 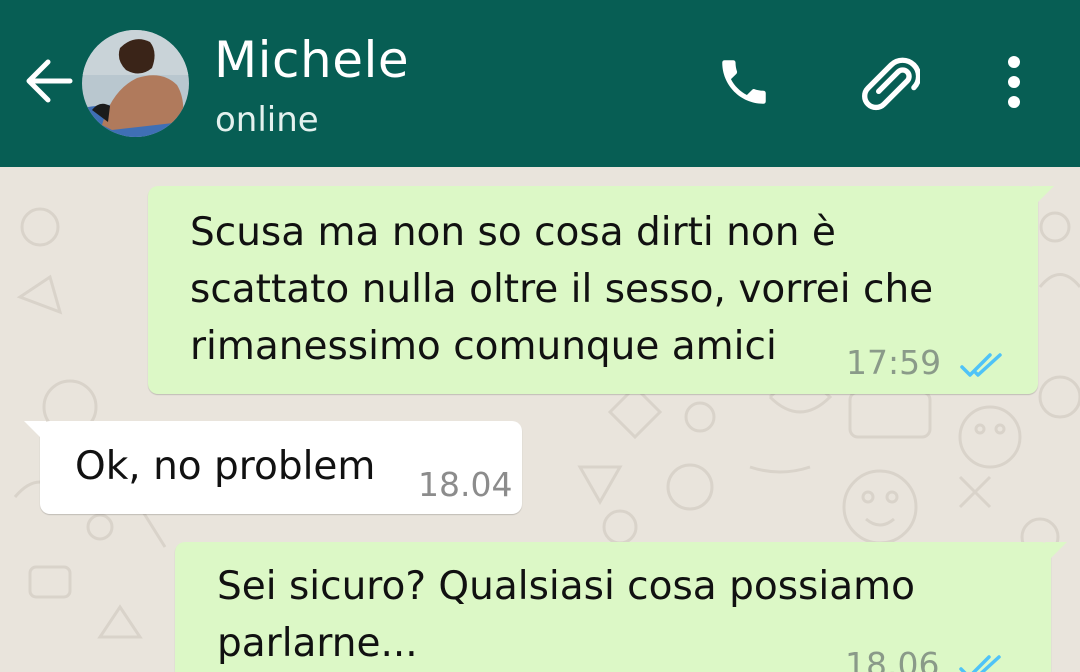 I want to click on message-time: 17:59, so click(x=894, y=362).